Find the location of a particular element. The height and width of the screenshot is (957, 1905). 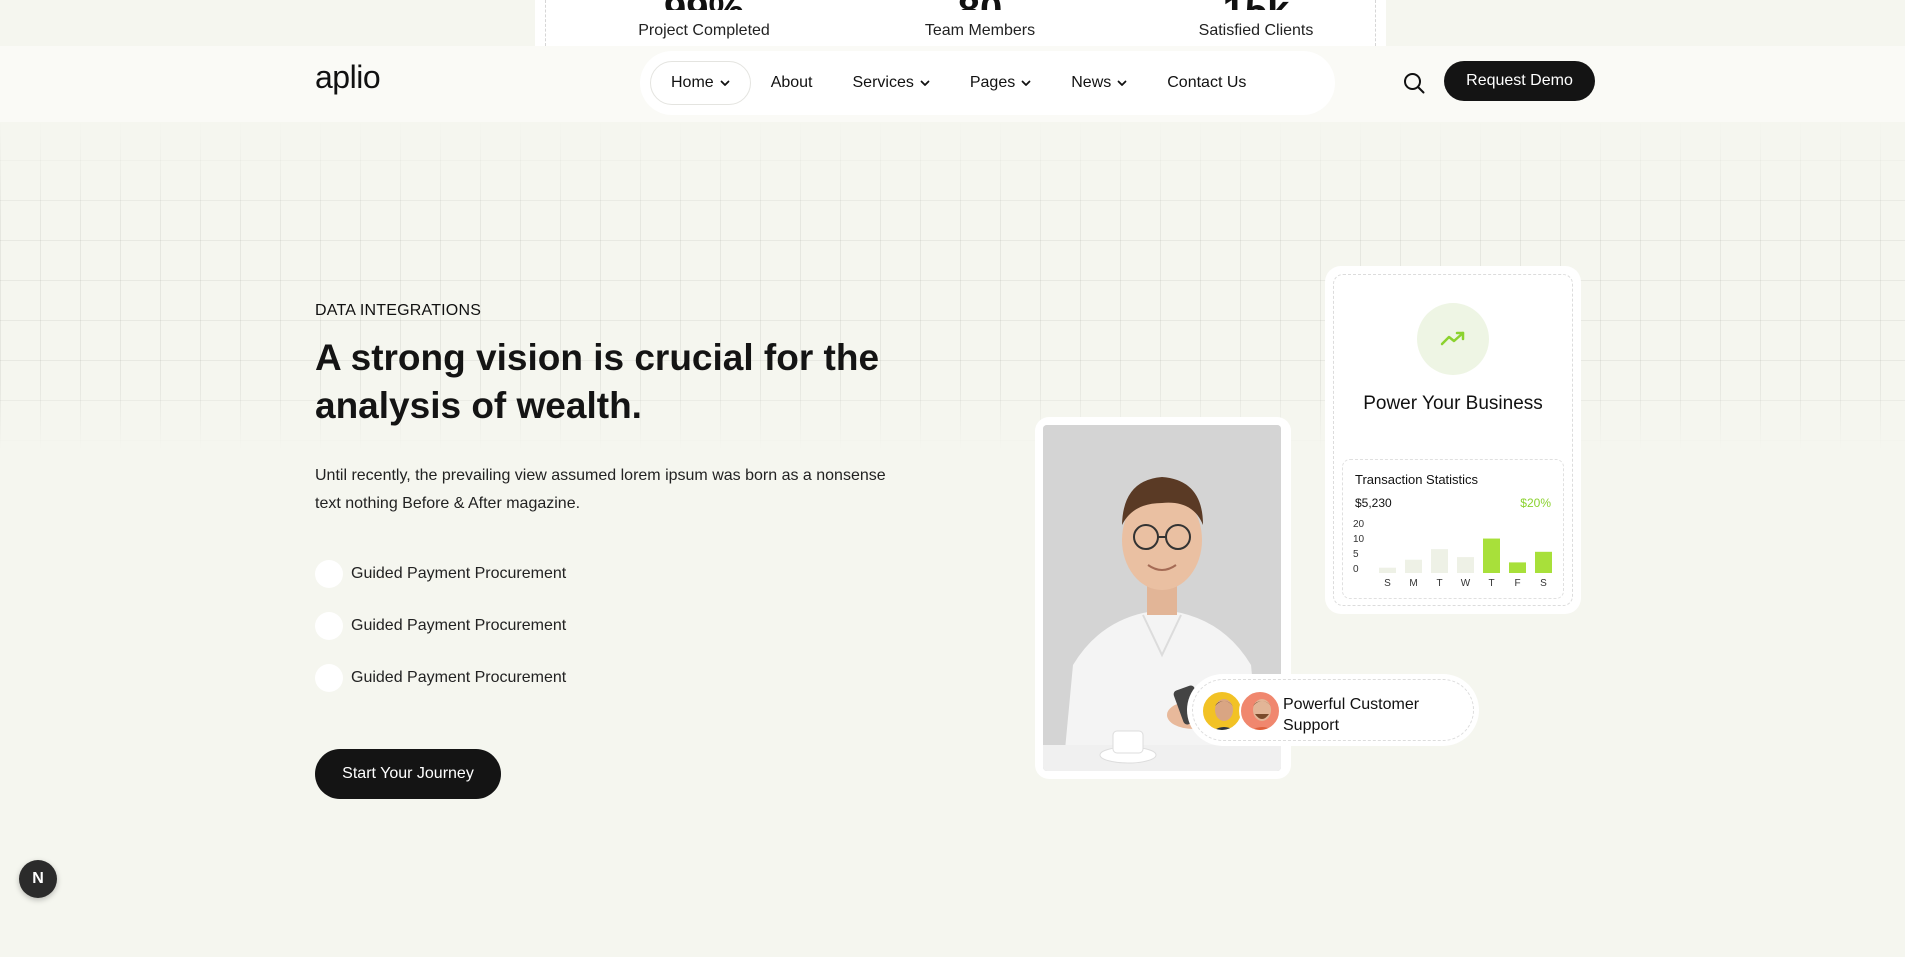

transaction-title: Transaction Statistics is located at coordinates (1417, 479).